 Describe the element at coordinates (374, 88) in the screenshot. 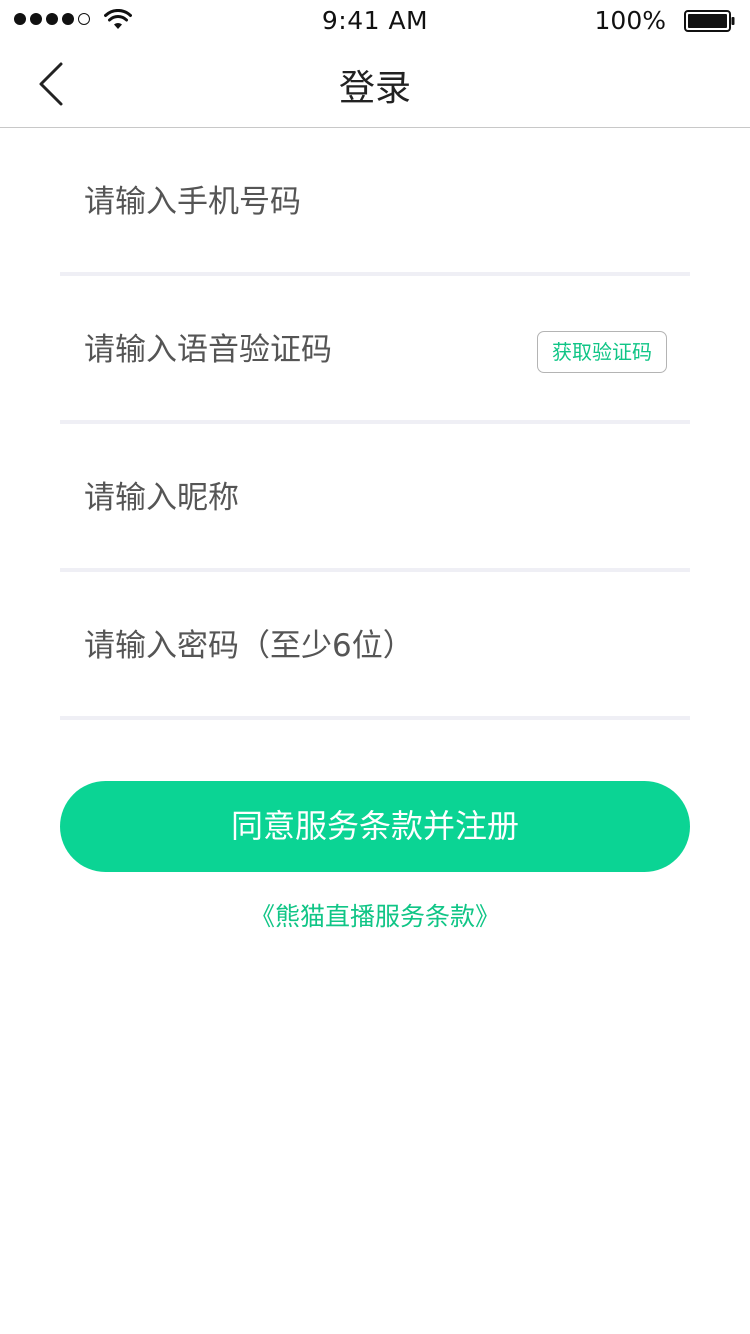

I see `page-title: 登录` at that location.